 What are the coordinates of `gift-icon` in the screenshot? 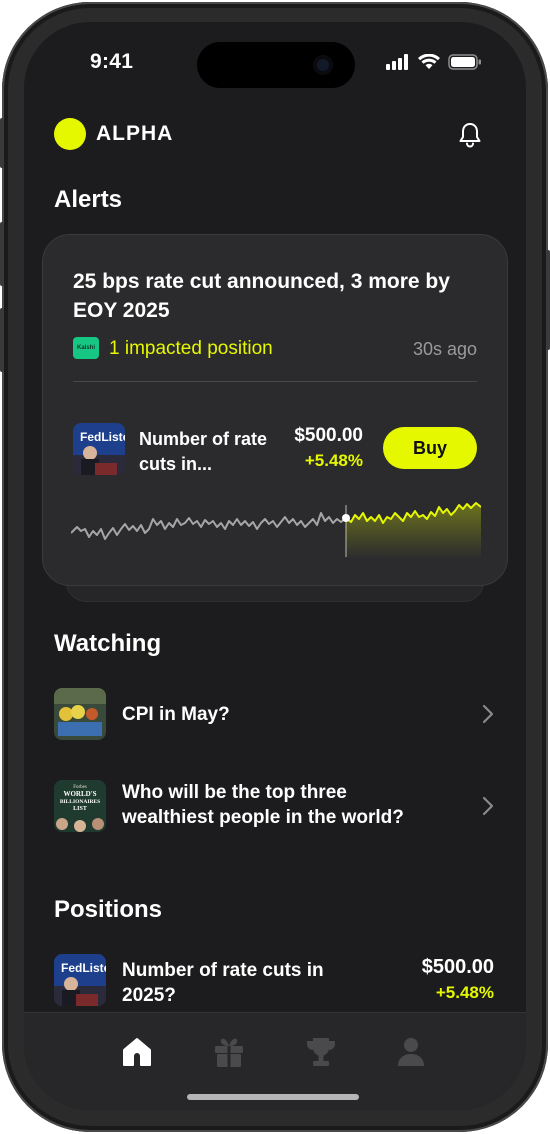 It's located at (230, 1053).